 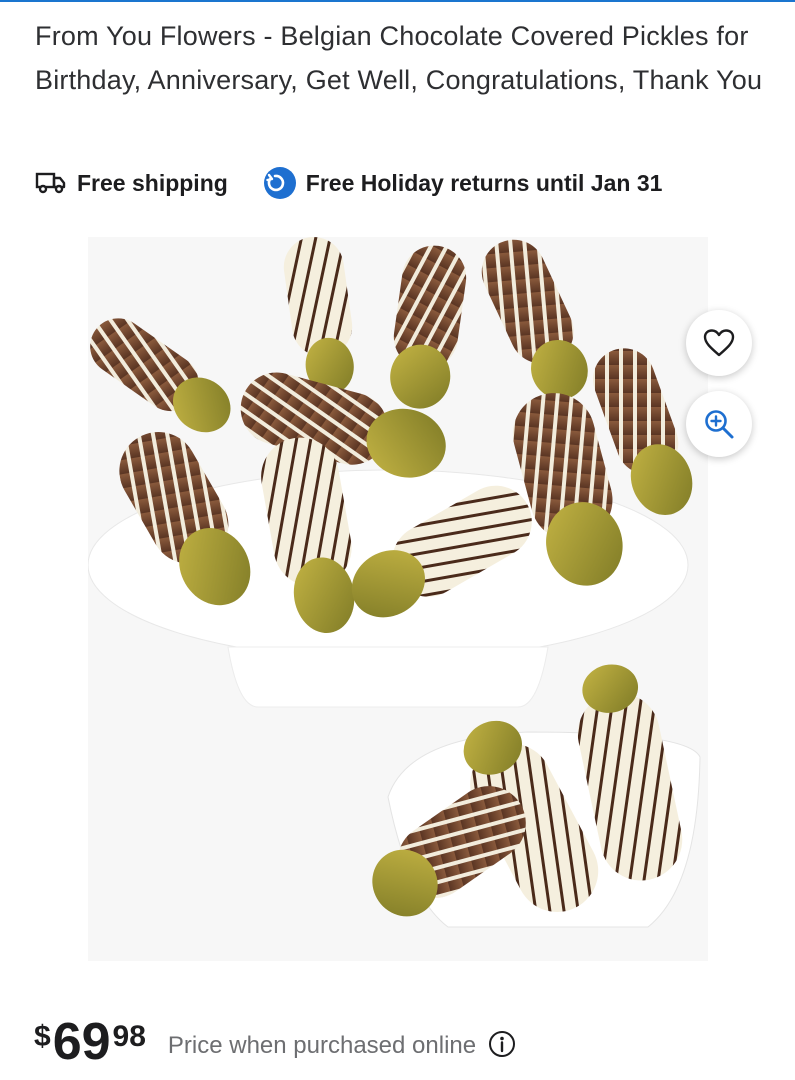 What do you see at coordinates (42, 1036) in the screenshot?
I see `price-currency: $` at bounding box center [42, 1036].